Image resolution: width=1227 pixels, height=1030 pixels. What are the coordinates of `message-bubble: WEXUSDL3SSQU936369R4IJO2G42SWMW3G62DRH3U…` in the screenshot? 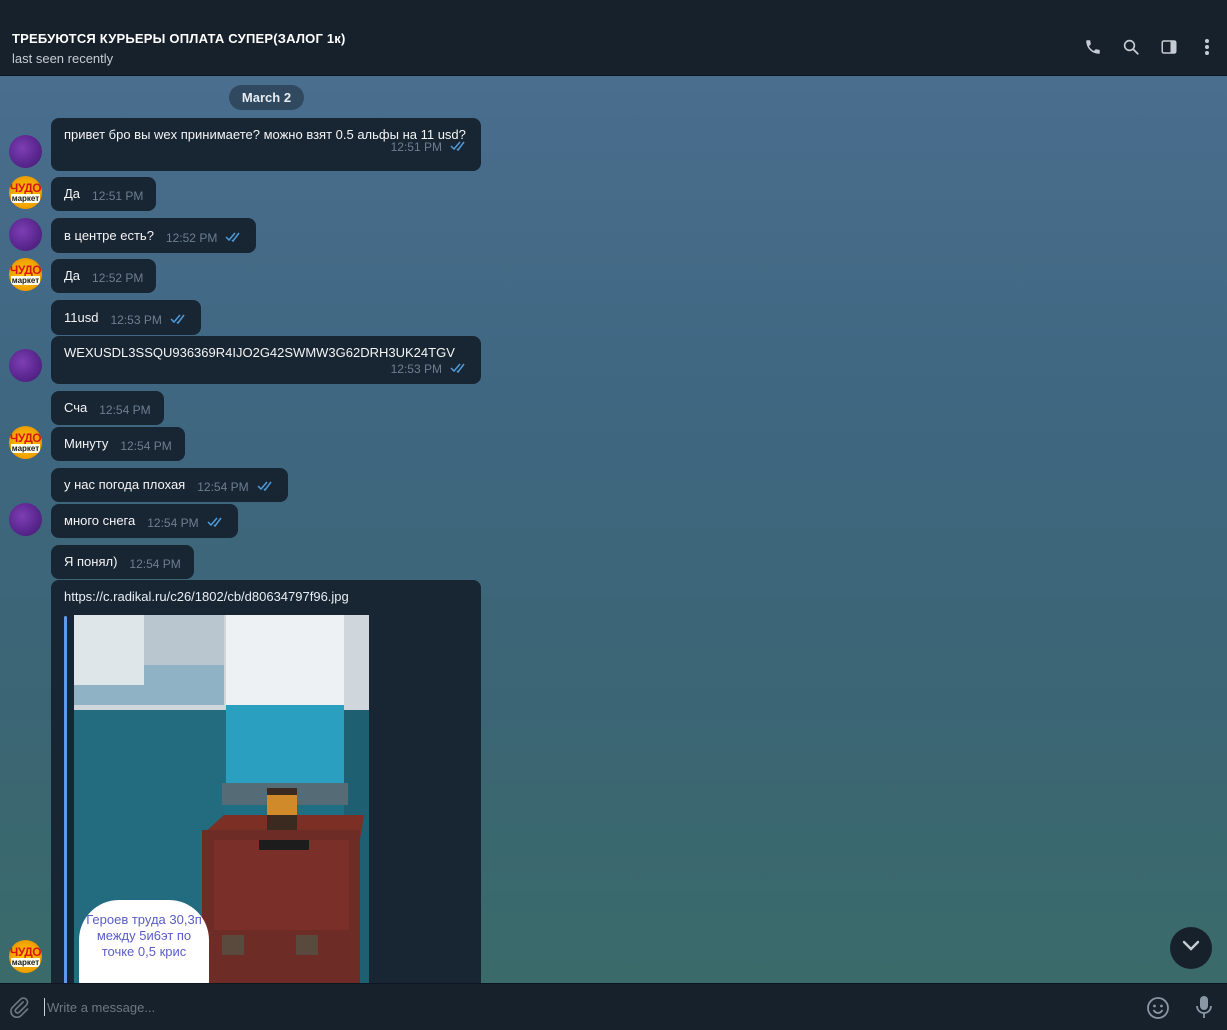 It's located at (266, 360).